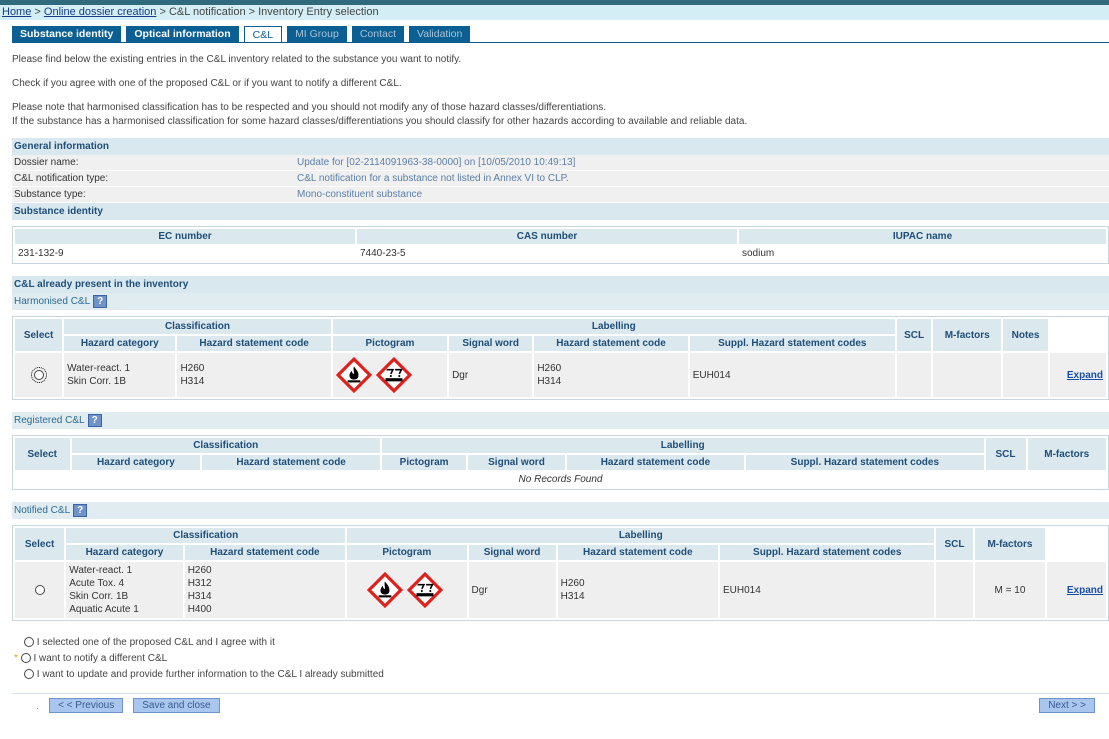  What do you see at coordinates (424, 590) in the screenshot?
I see `corrosion-pictogram-icon` at bounding box center [424, 590].